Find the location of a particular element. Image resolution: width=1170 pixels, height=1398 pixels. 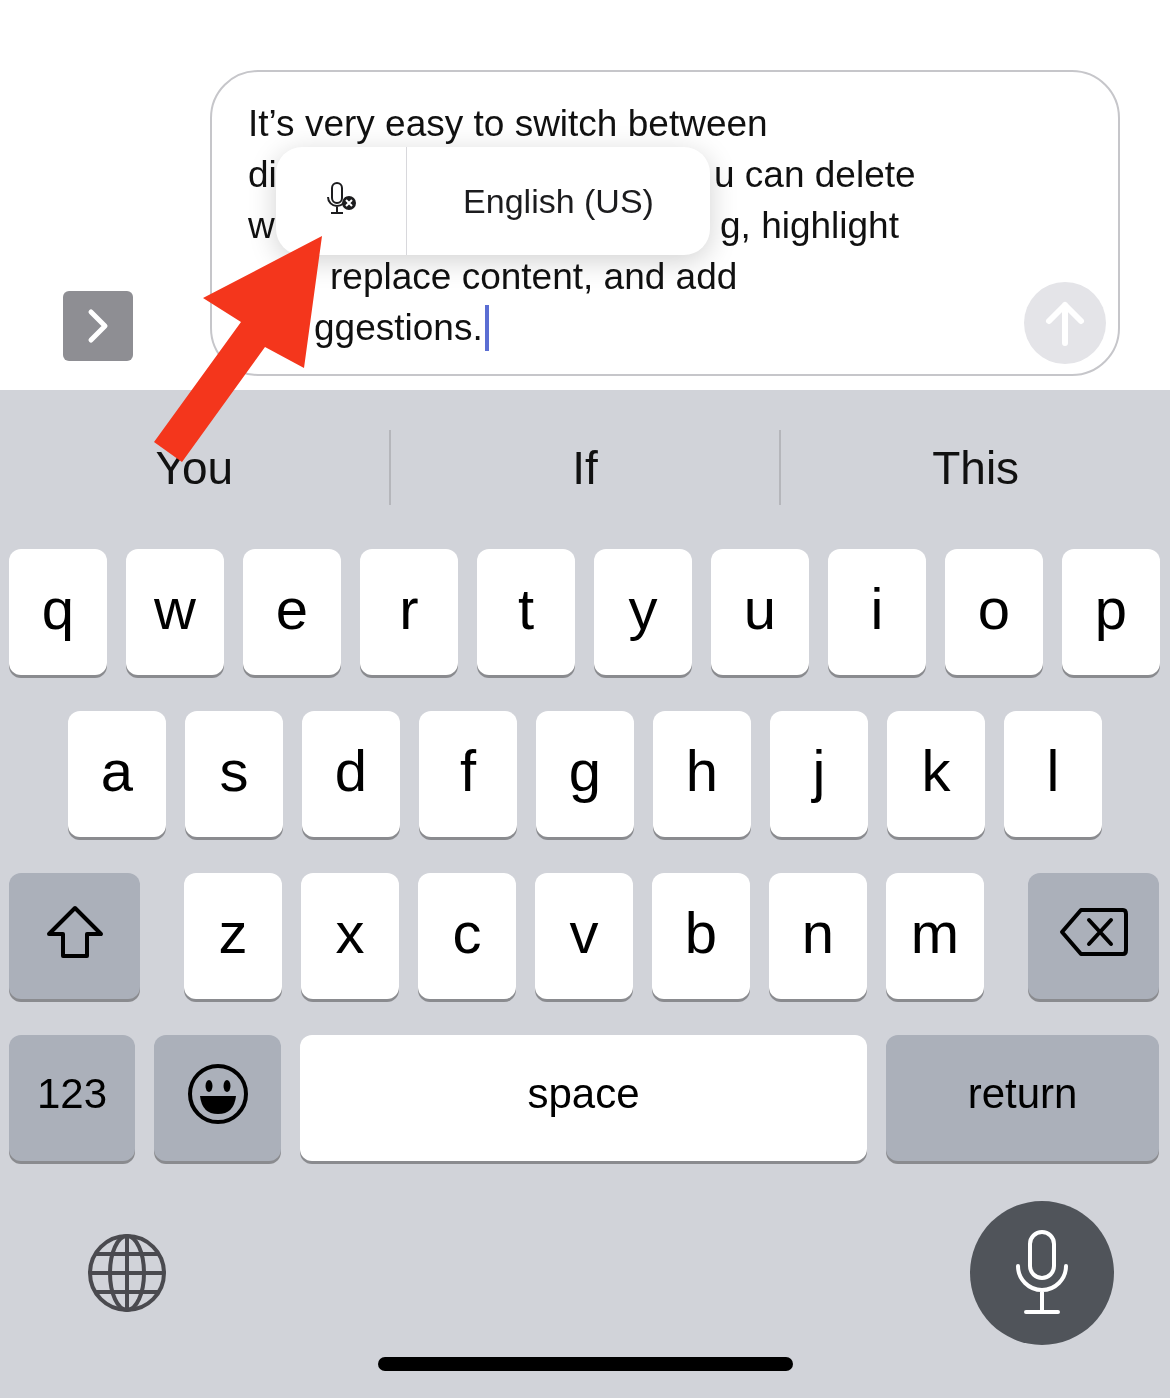

message-text: ggestions. is located at coordinates (398, 328).